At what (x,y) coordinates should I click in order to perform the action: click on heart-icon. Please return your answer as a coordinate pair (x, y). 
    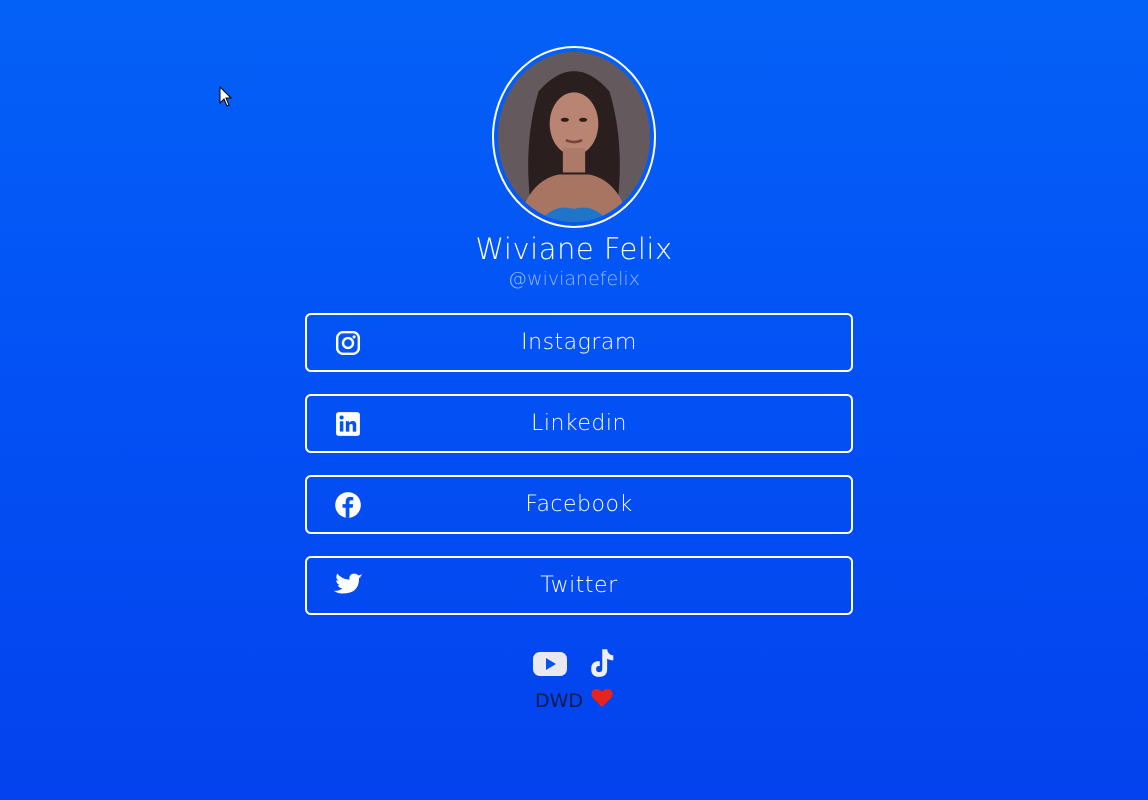
    Looking at the image, I should click on (602, 700).